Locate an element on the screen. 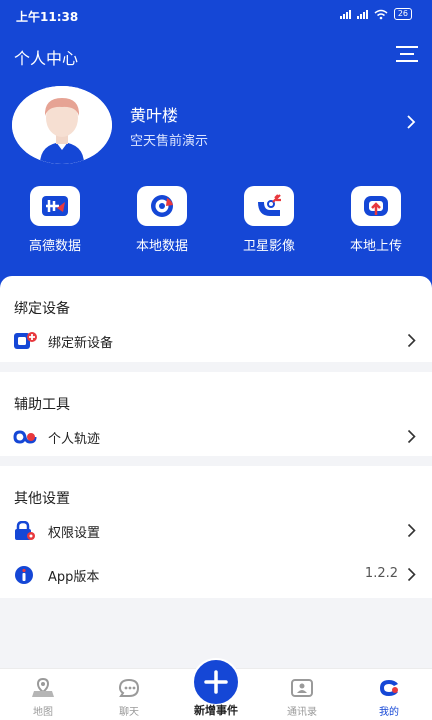 Image resolution: width=432 pixels, height=720 pixels. user-subtitle: 空天售前演示 is located at coordinates (169, 141).